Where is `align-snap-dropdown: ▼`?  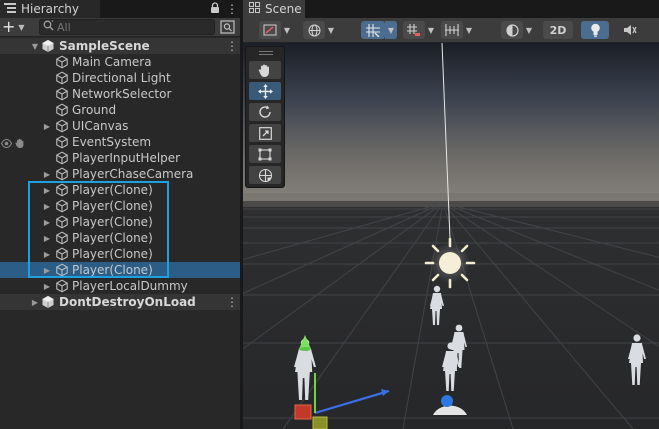
align-snap-dropdown: ▼ is located at coordinates (469, 30).